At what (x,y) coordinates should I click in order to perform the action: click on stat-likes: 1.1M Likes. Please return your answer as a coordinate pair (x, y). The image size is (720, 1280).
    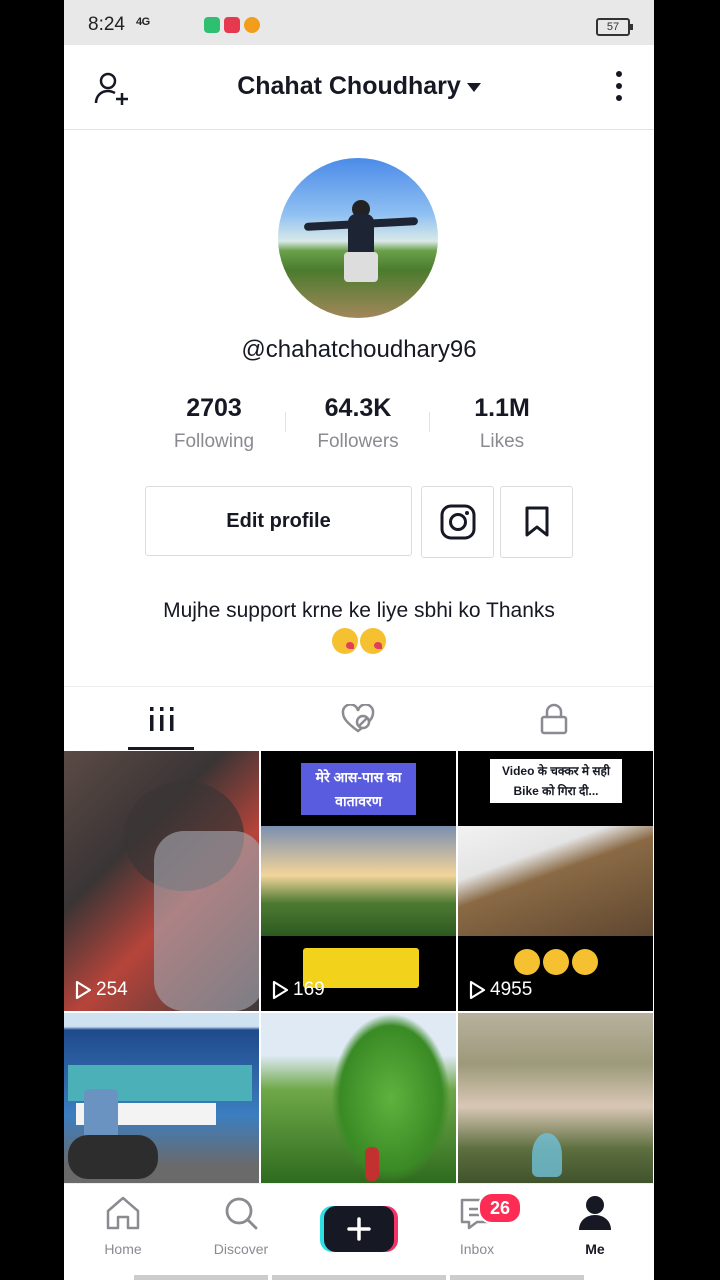
    Looking at the image, I should click on (502, 425).